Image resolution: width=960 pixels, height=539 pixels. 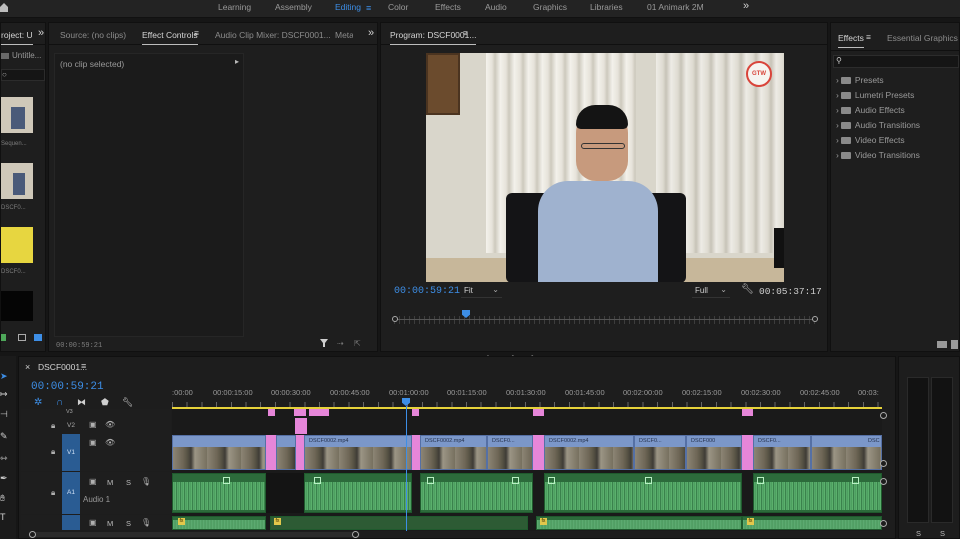 What do you see at coordinates (110, 523) in the screenshot?
I see `mute-button: M` at bounding box center [110, 523].